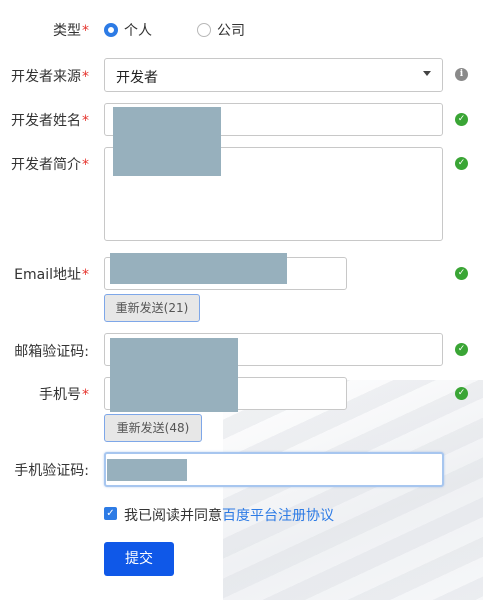  Describe the element at coordinates (461, 74) in the screenshot. I see `info-icon: i` at that location.